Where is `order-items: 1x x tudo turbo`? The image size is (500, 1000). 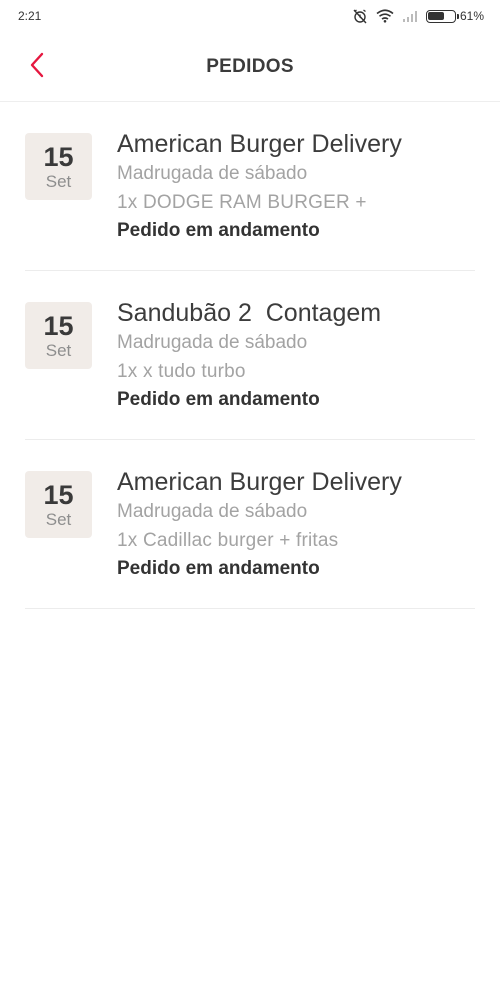 order-items: 1x x tudo turbo is located at coordinates (181, 371).